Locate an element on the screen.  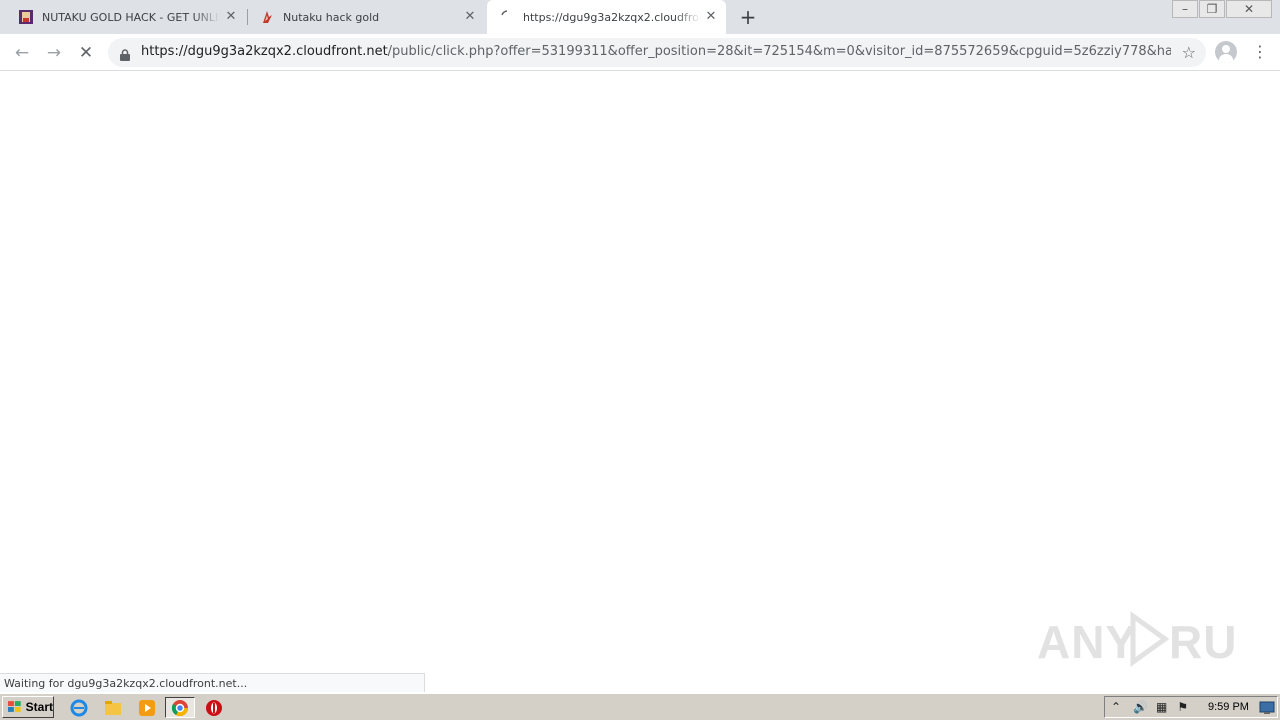
anyrun-watermark: ANY RUN is located at coordinates (1137, 639).